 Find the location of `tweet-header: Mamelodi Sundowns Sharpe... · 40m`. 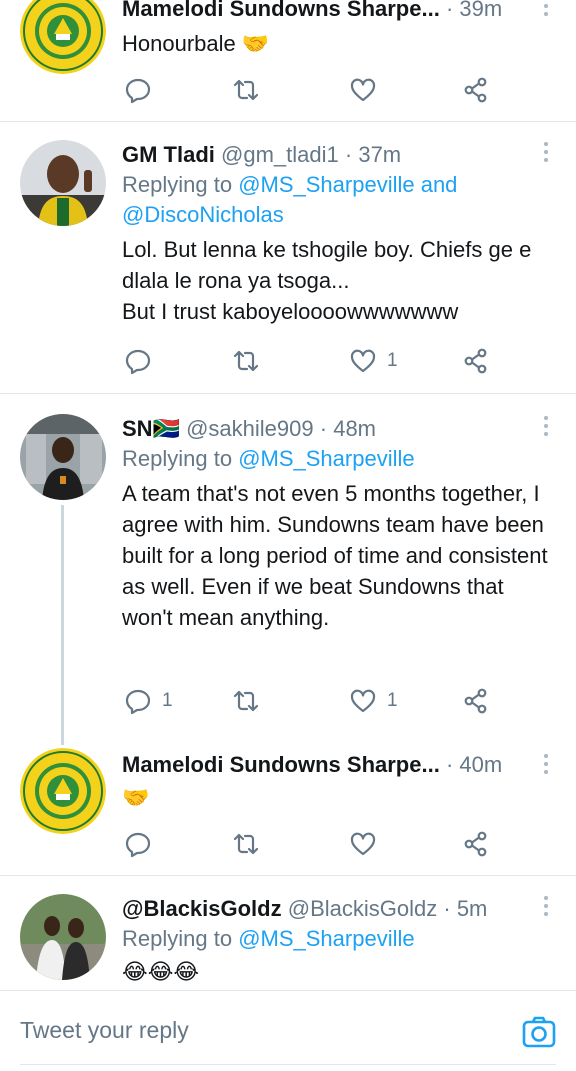

tweet-header: Mamelodi Sundowns Sharpe... · 40m is located at coordinates (339, 765).